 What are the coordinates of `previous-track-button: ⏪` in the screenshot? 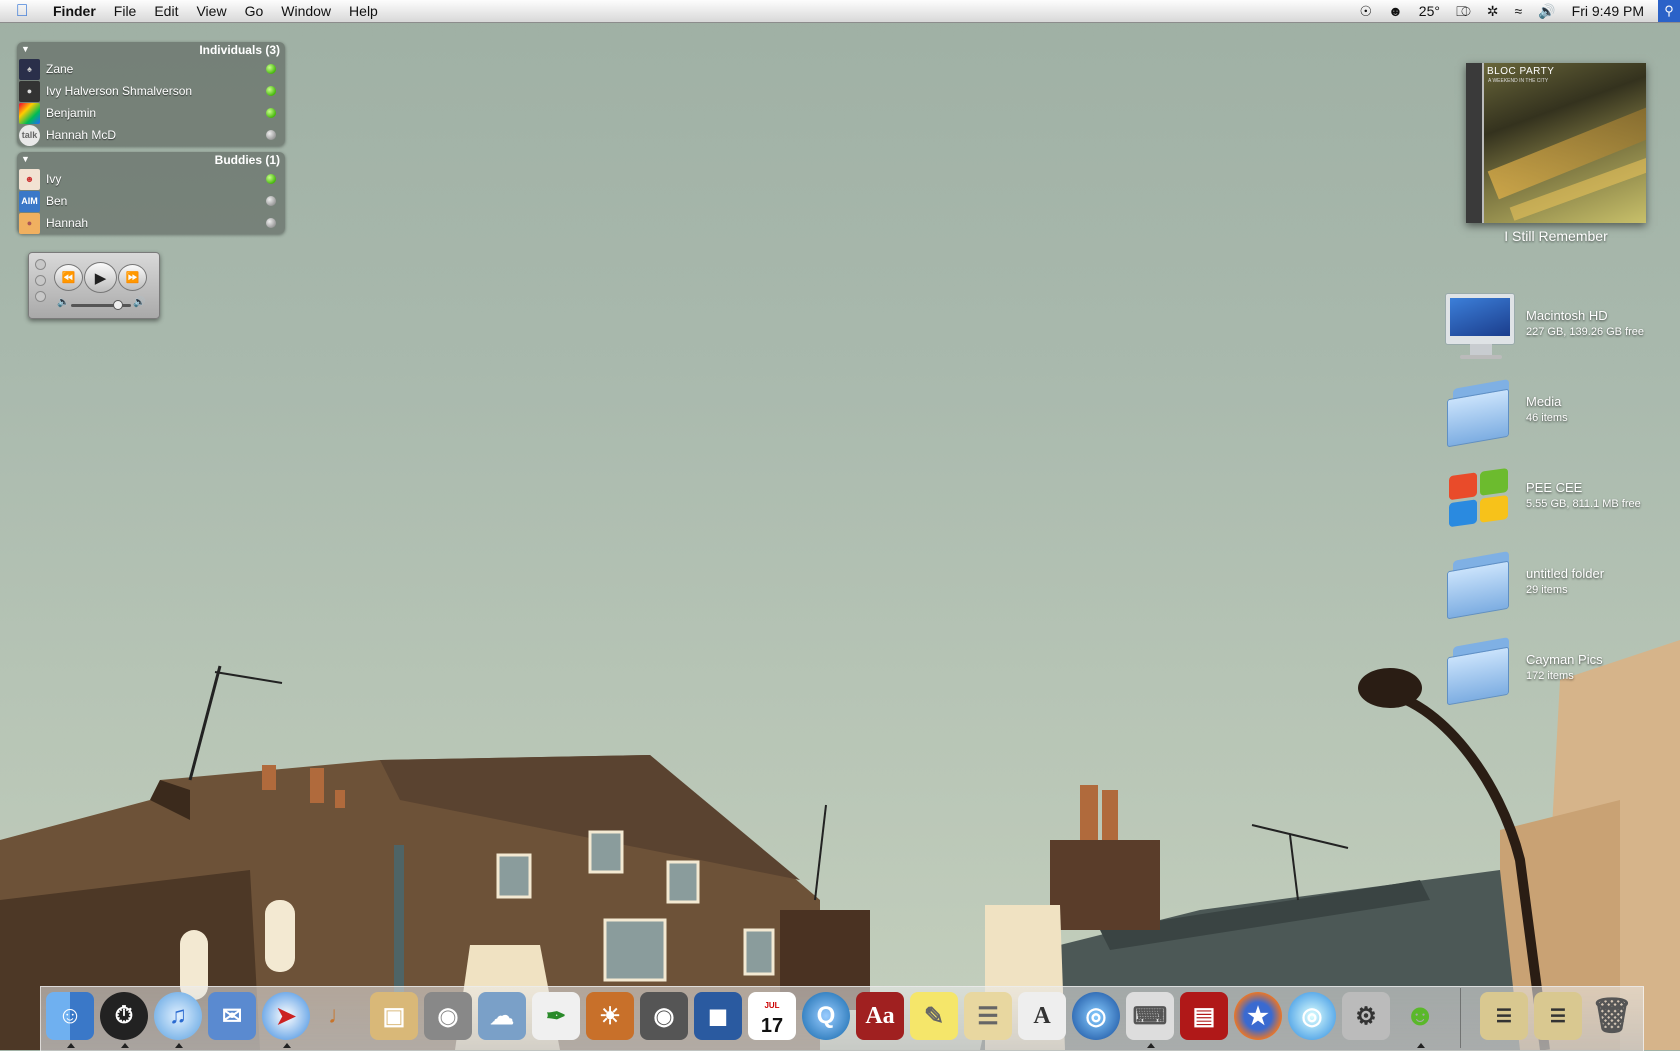 It's located at (68, 277).